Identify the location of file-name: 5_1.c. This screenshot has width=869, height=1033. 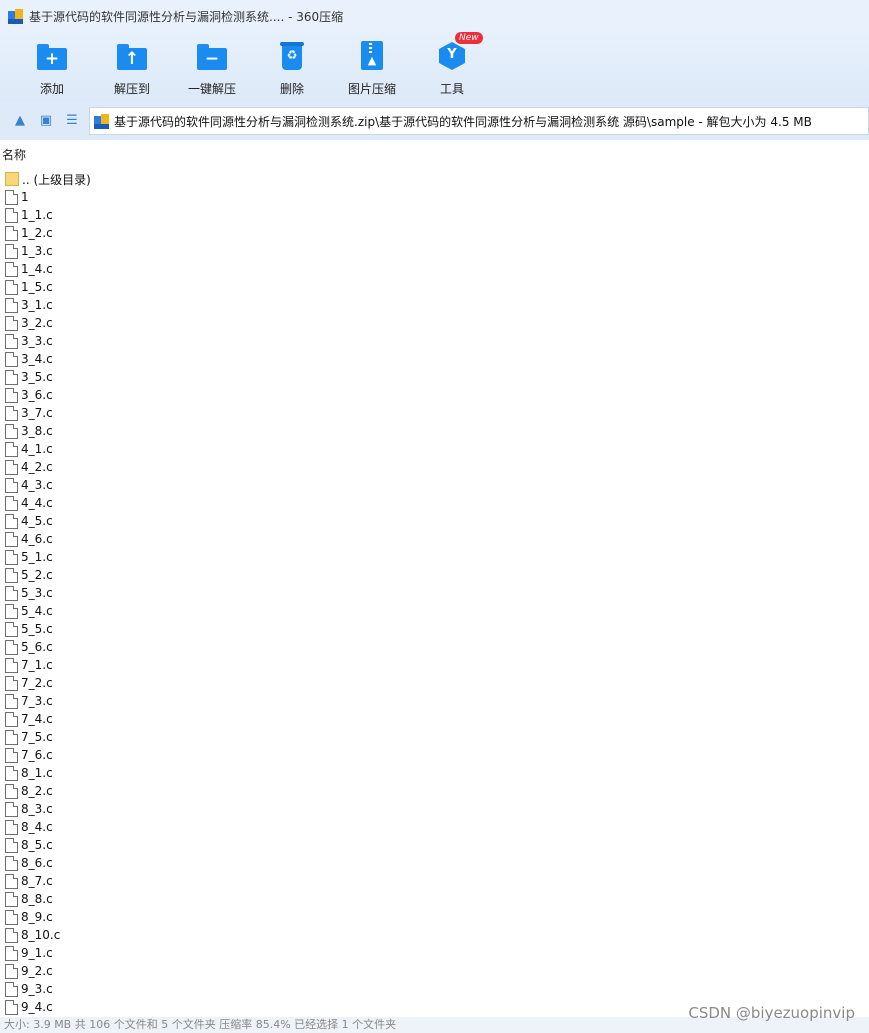
(37, 557).